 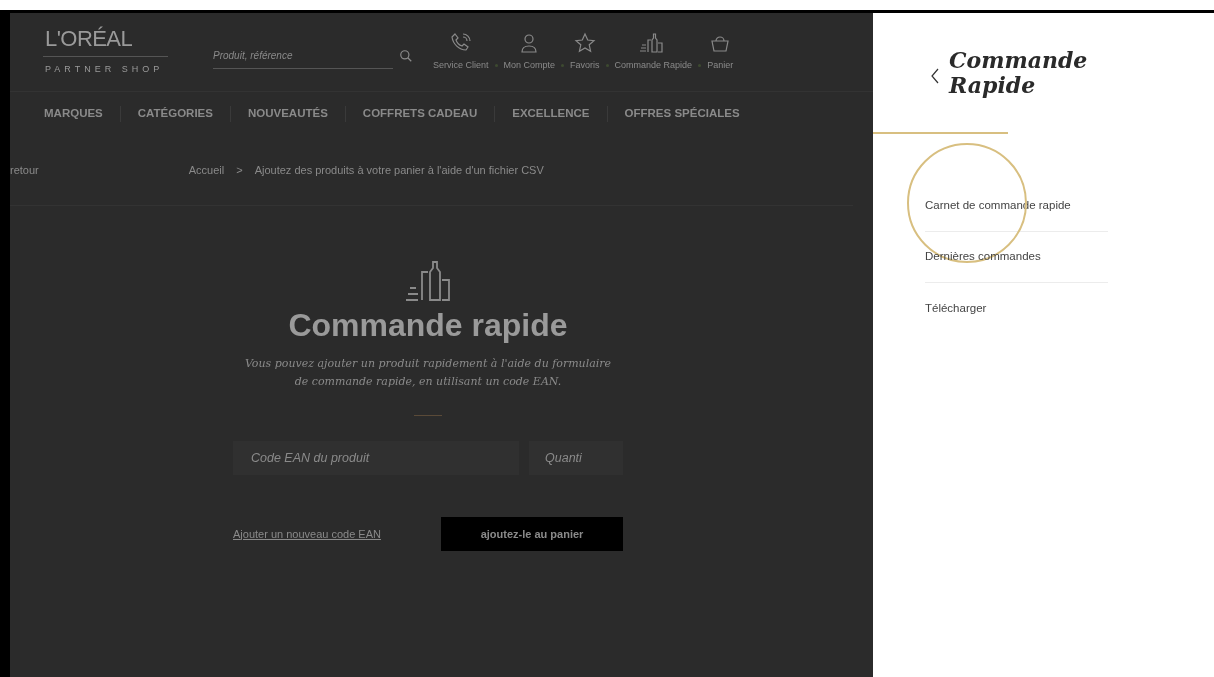 I want to click on add-to-cart-button: ajoutez-le au panier, so click(x=532, y=534).